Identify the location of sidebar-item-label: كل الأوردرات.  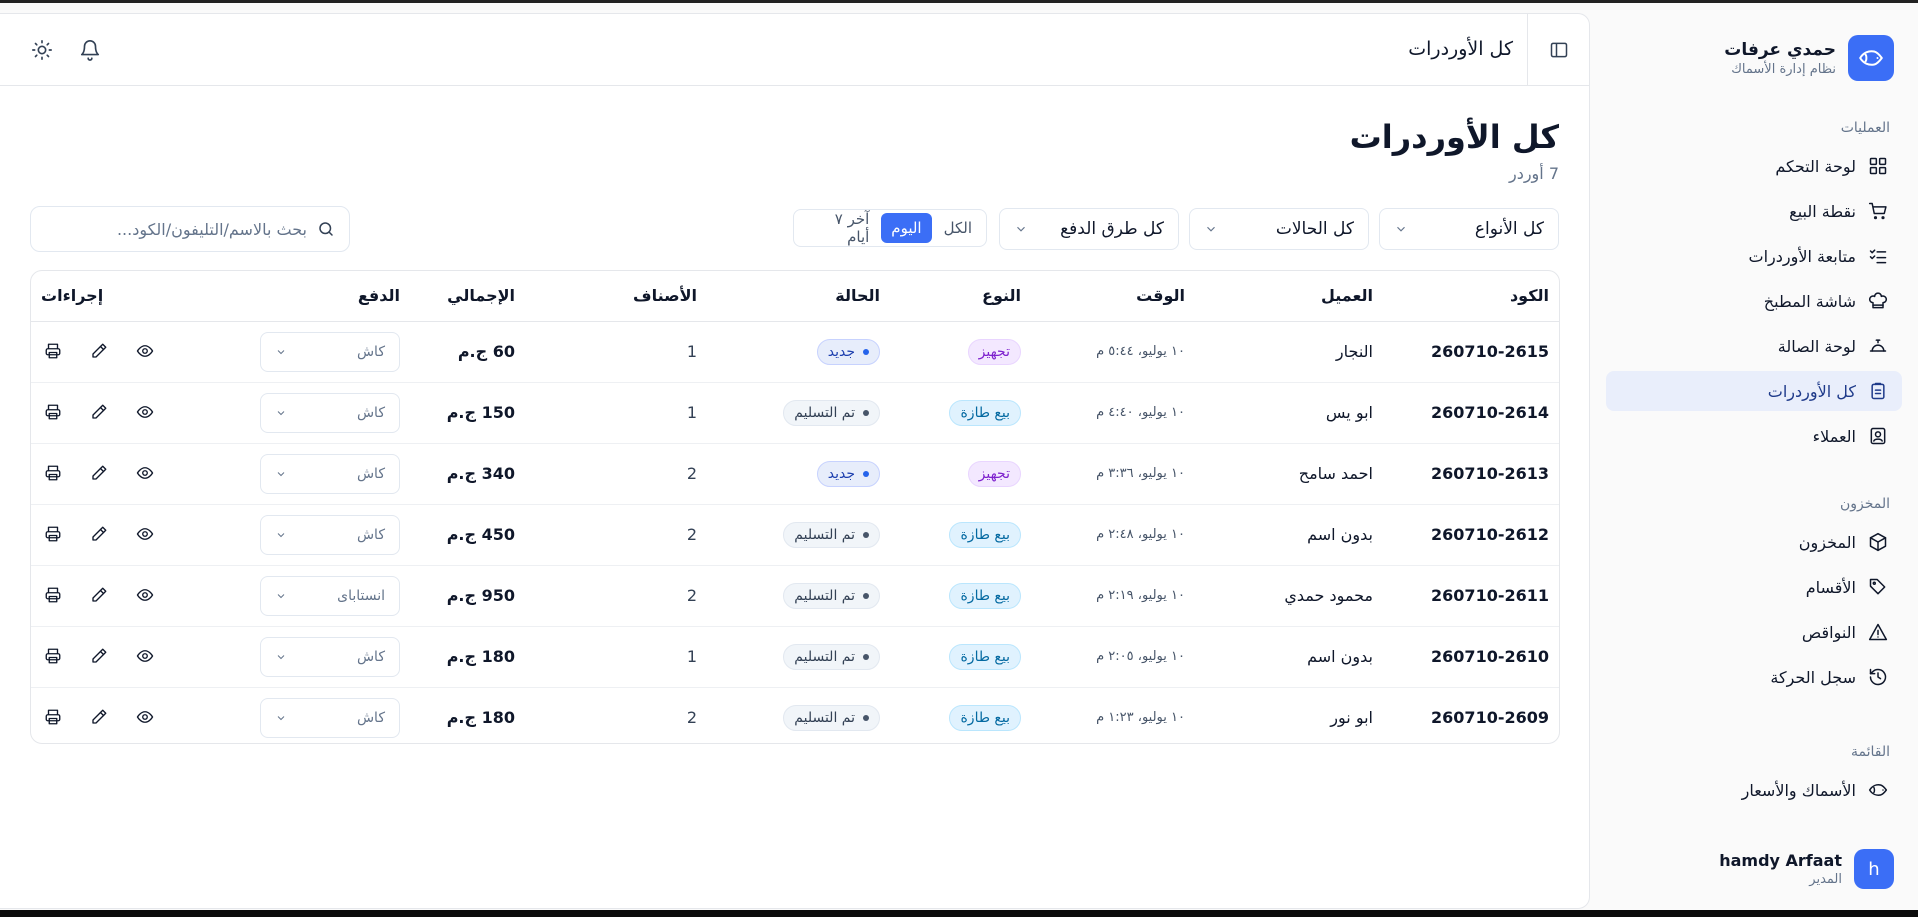
(1811, 391).